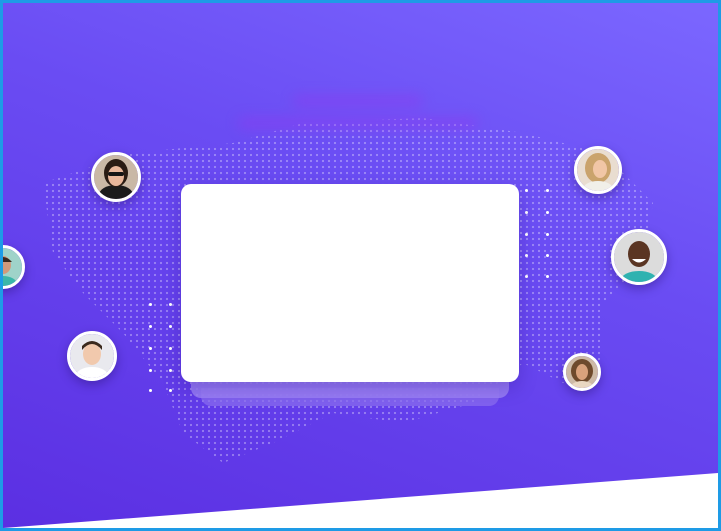 Image resolution: width=721 pixels, height=531 pixels. Describe the element at coordinates (598, 170) in the screenshot. I see `avatar-woman-blonde` at that location.